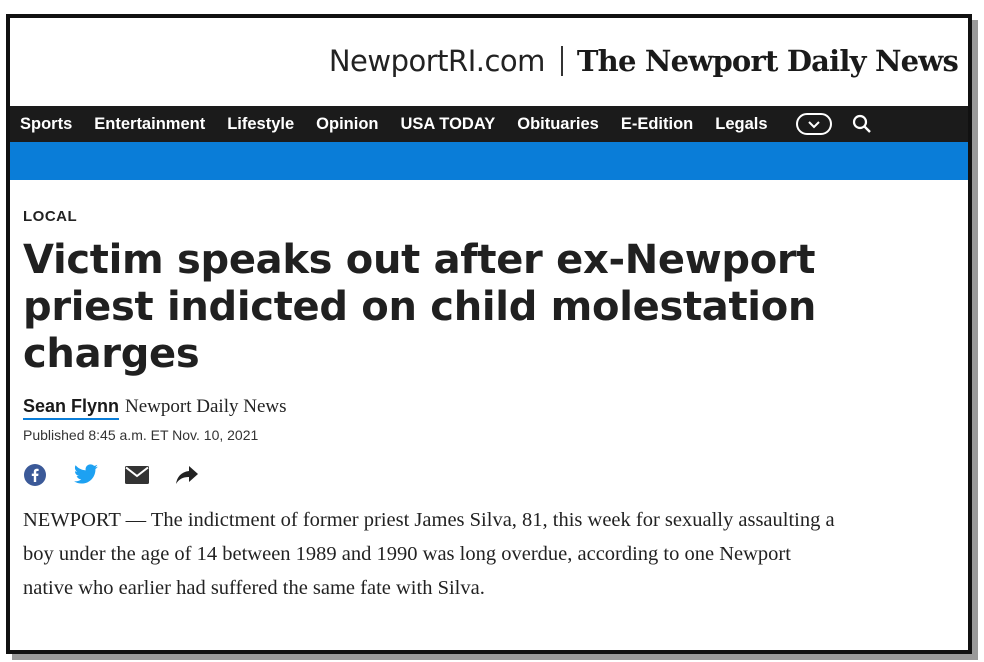  I want to click on masthead: NewportRI.com The Newport Daily News, so click(489, 61).